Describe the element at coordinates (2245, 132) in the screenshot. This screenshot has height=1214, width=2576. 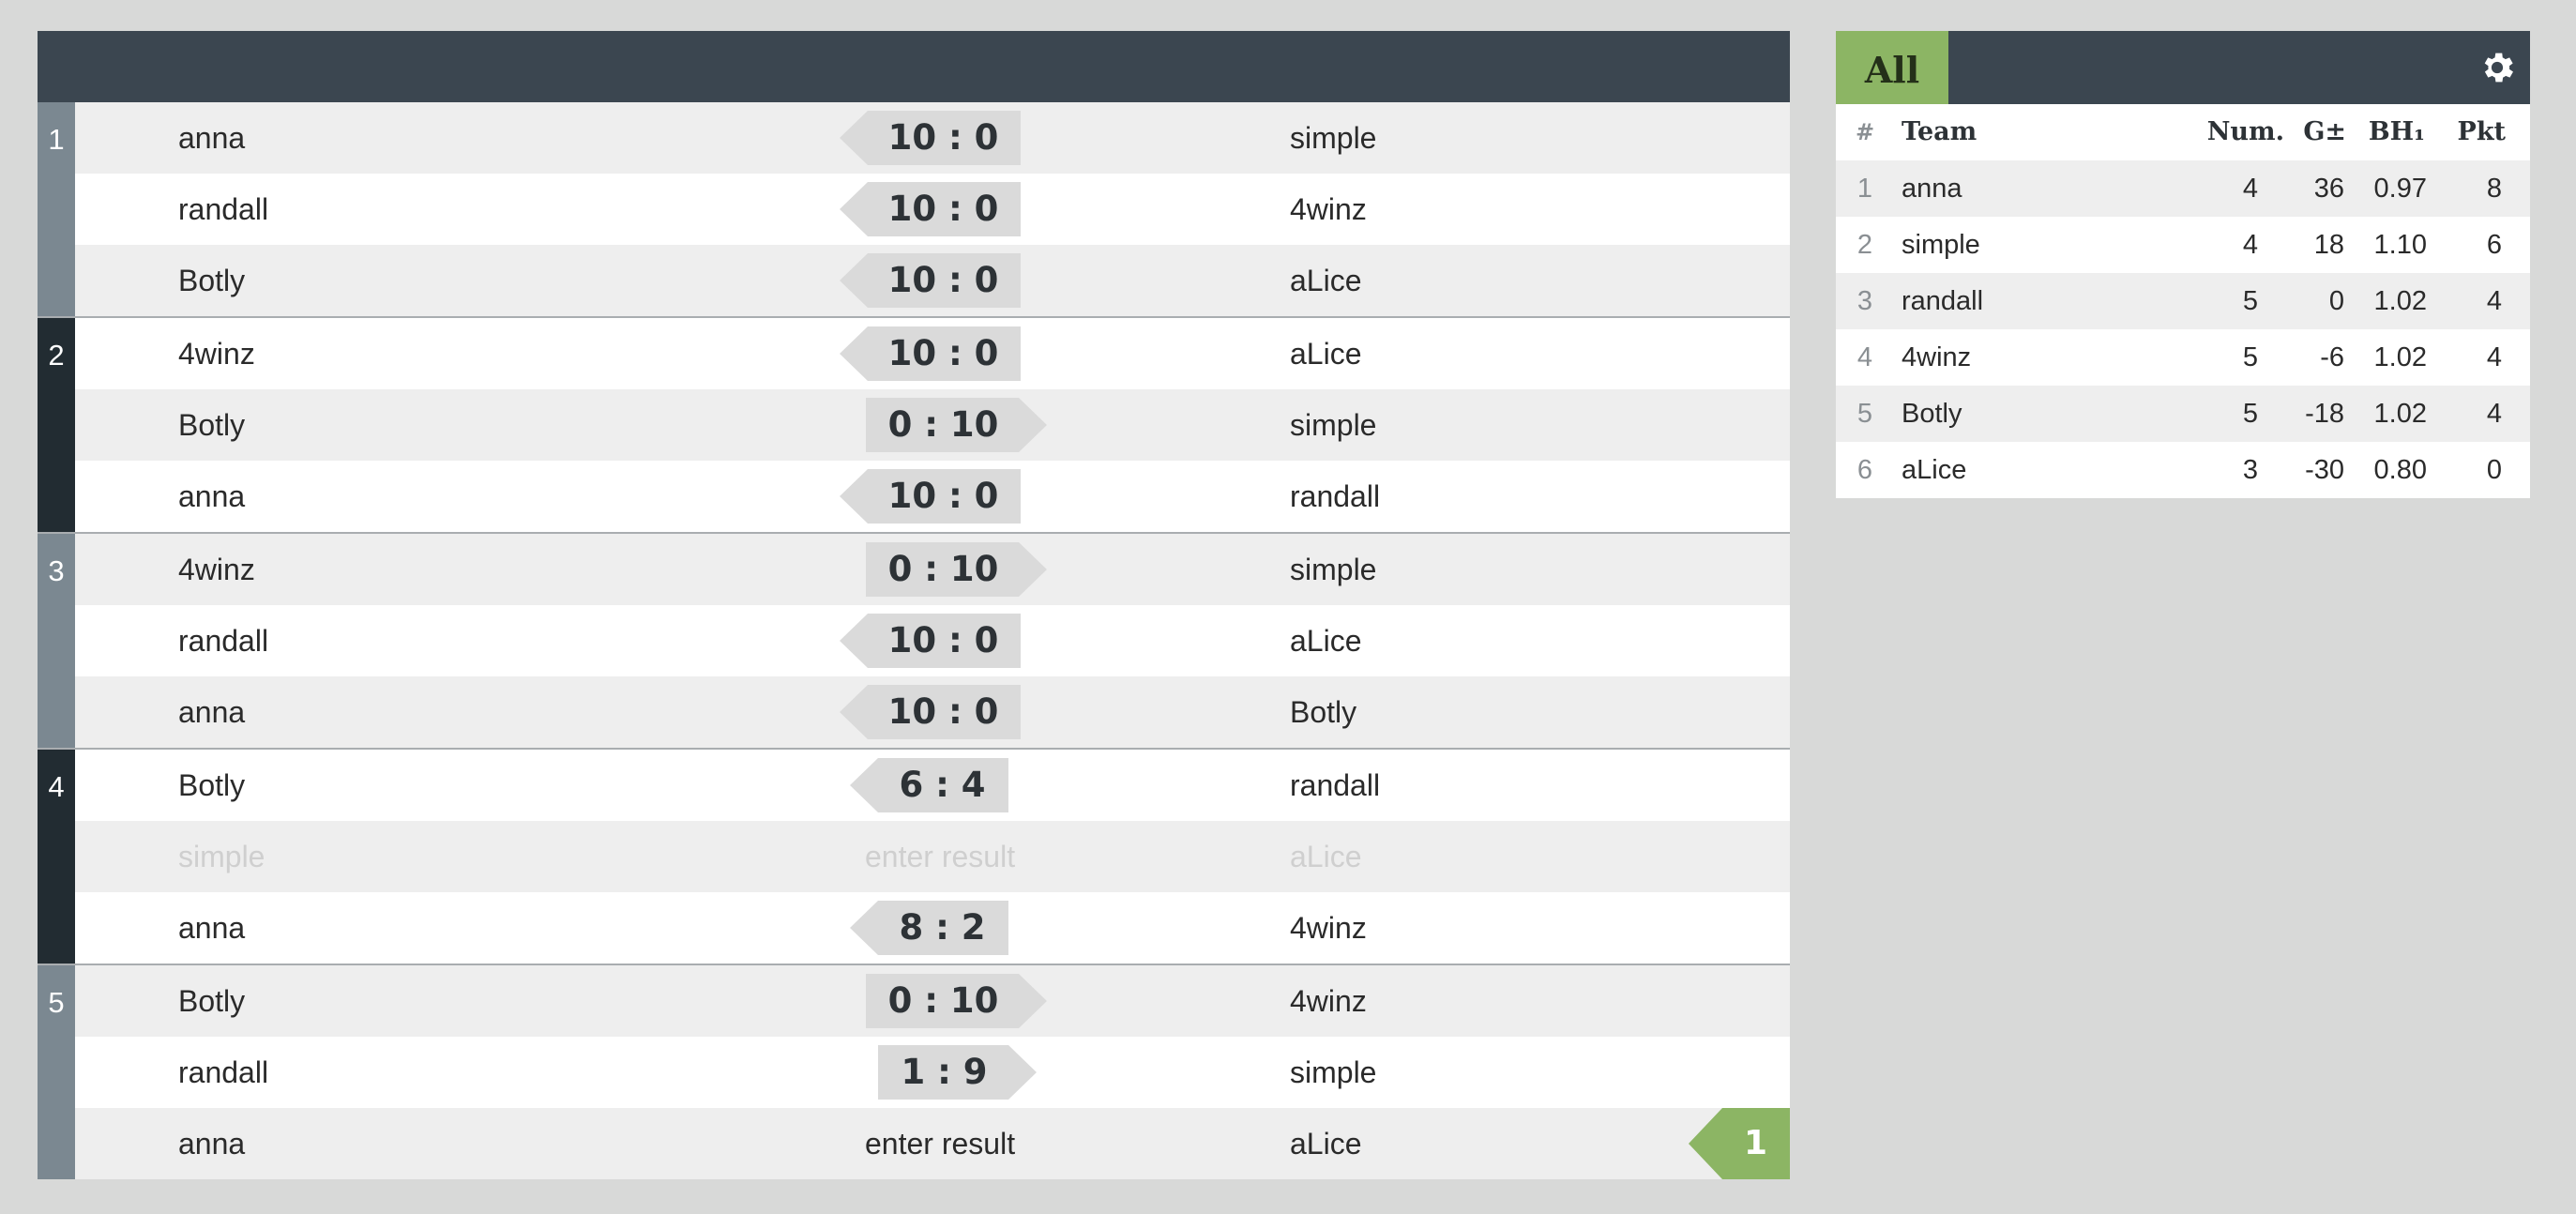
I see `col-num: Num.` at that location.